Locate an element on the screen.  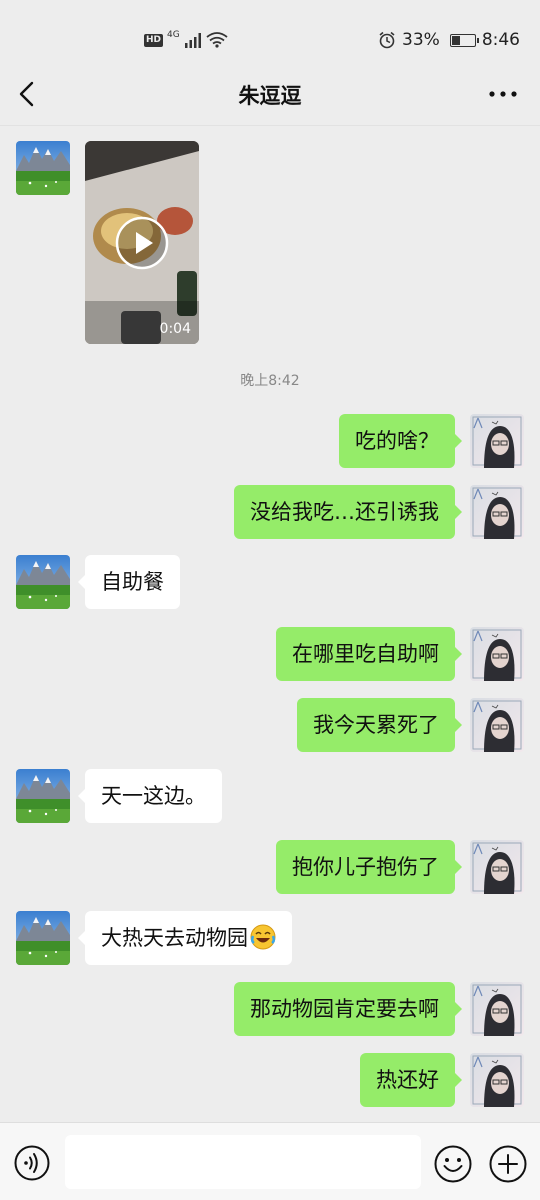
title-bar: 朱逗逗 is located at coordinates (270, 94).